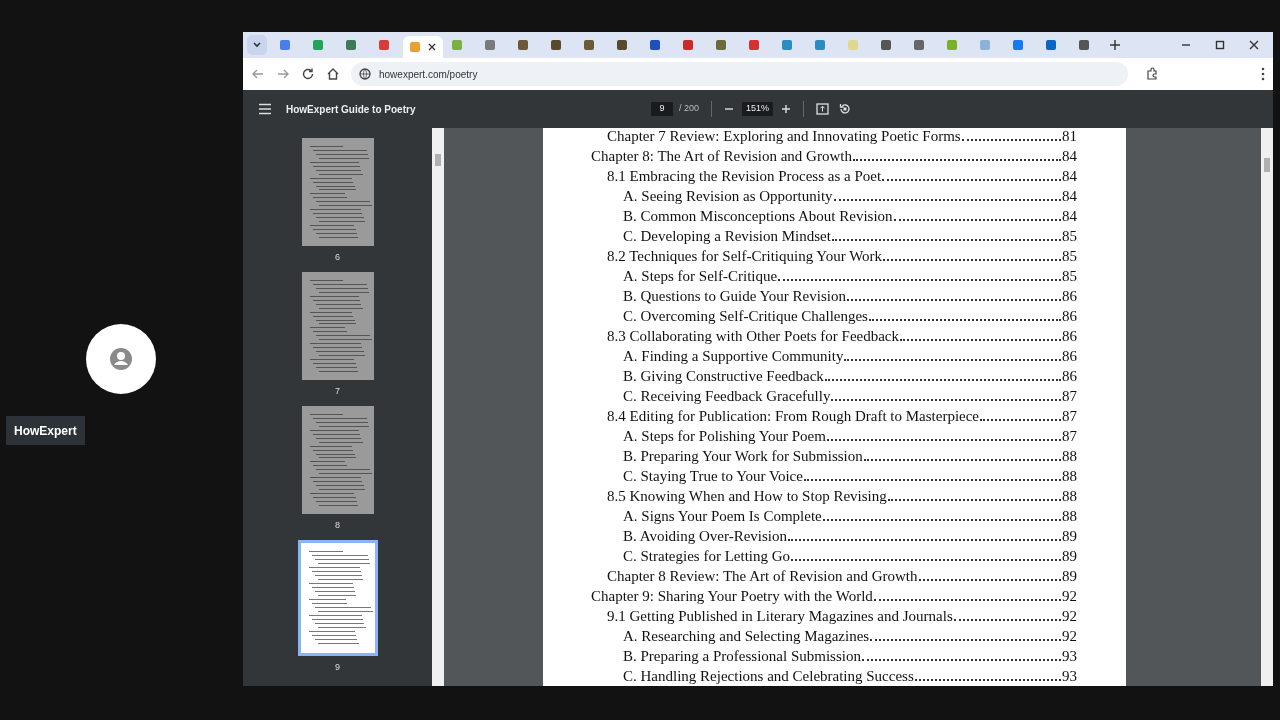 The height and width of the screenshot is (720, 1280). I want to click on toc-entry: A. Steps for Polishing Your Poem 87, so click(834, 436).